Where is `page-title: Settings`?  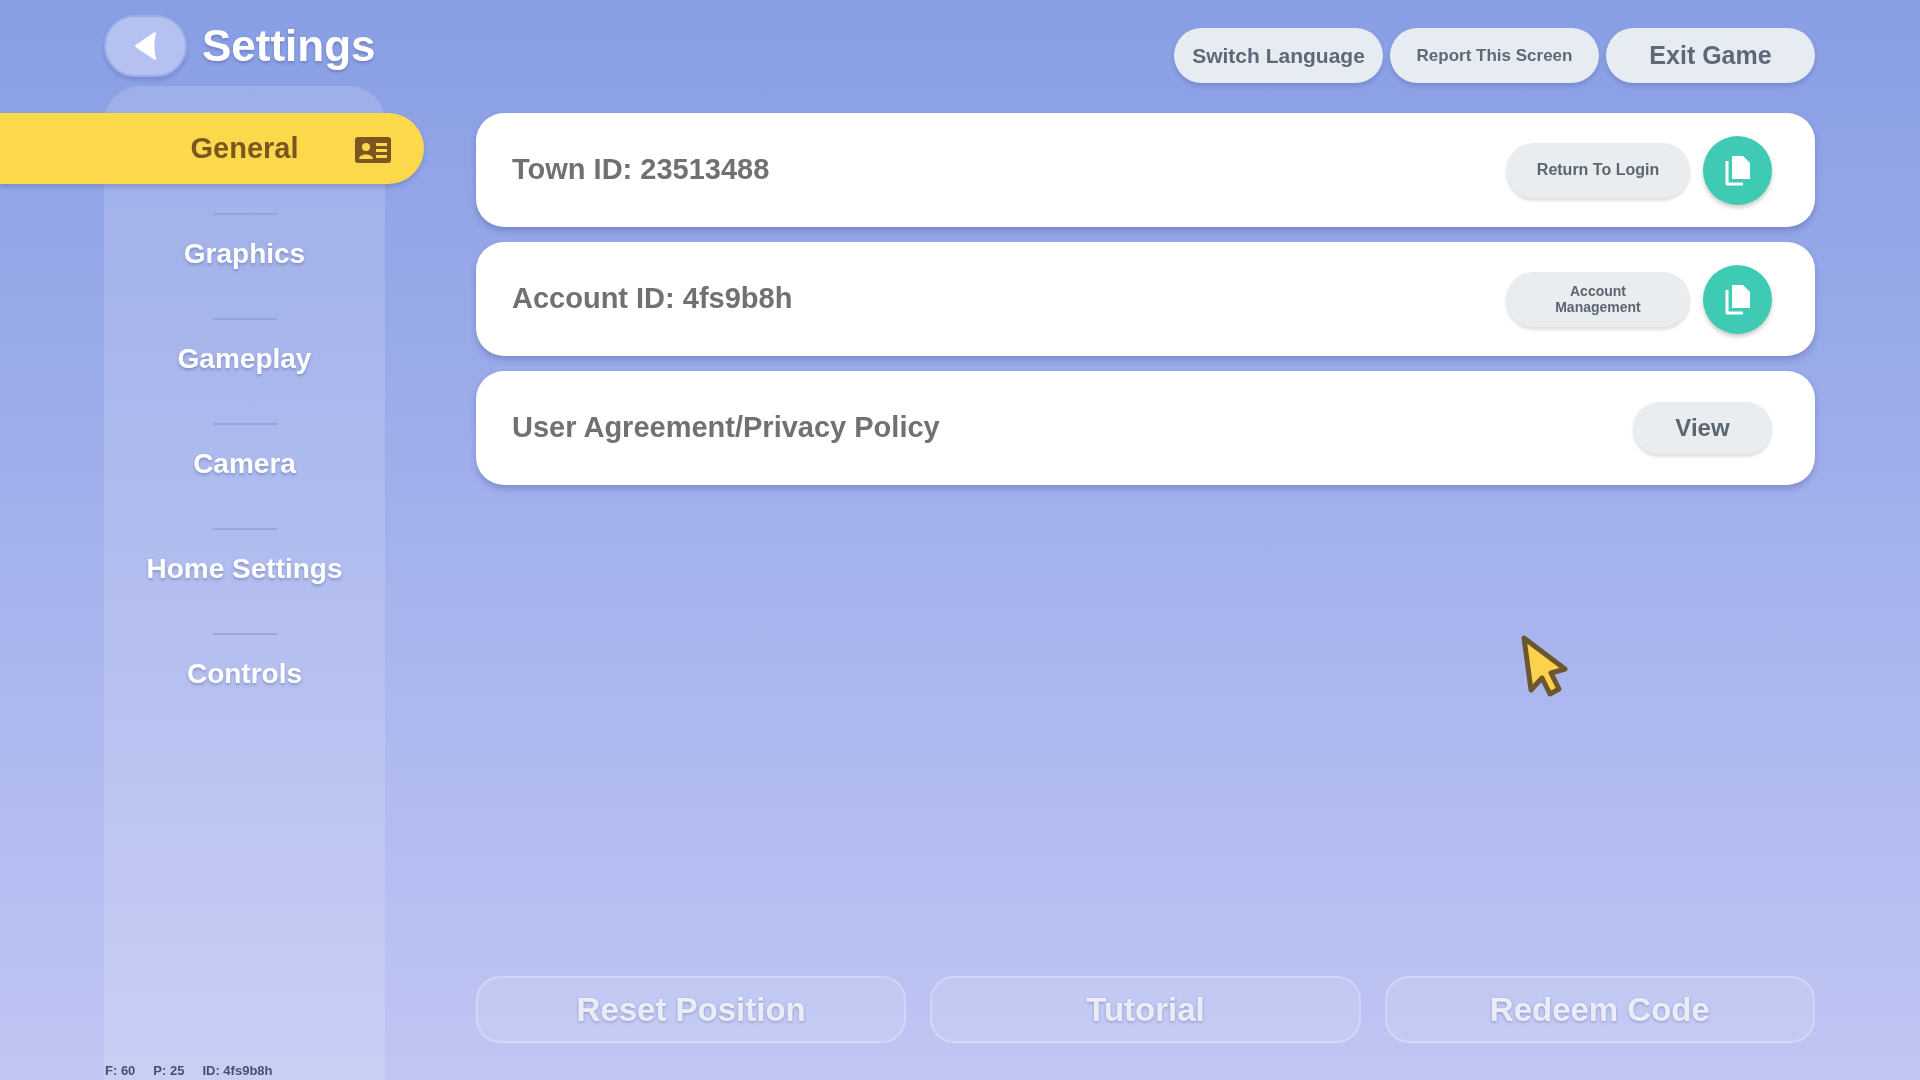 page-title: Settings is located at coordinates (289, 46).